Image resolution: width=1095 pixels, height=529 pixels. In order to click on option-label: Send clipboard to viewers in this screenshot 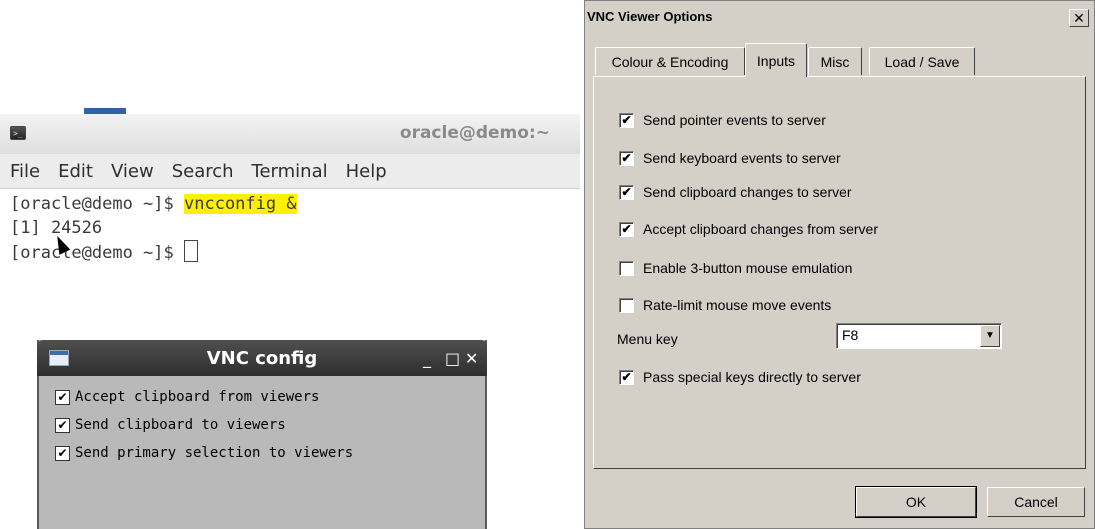, I will do `click(180, 425)`.